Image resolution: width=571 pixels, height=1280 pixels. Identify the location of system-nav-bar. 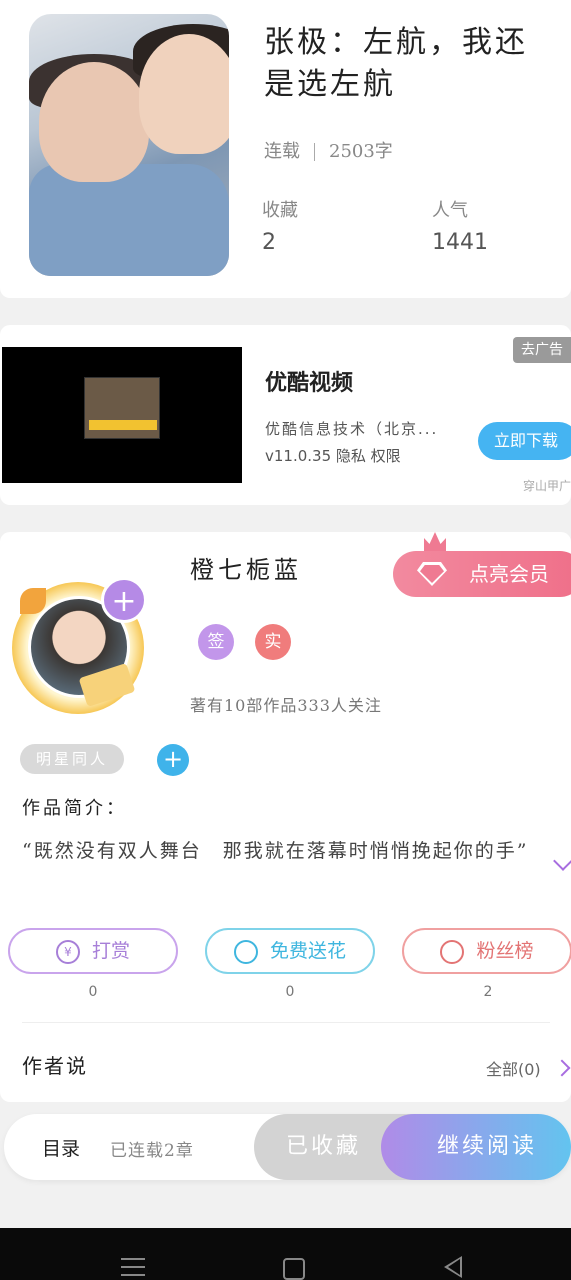
(285, 1254).